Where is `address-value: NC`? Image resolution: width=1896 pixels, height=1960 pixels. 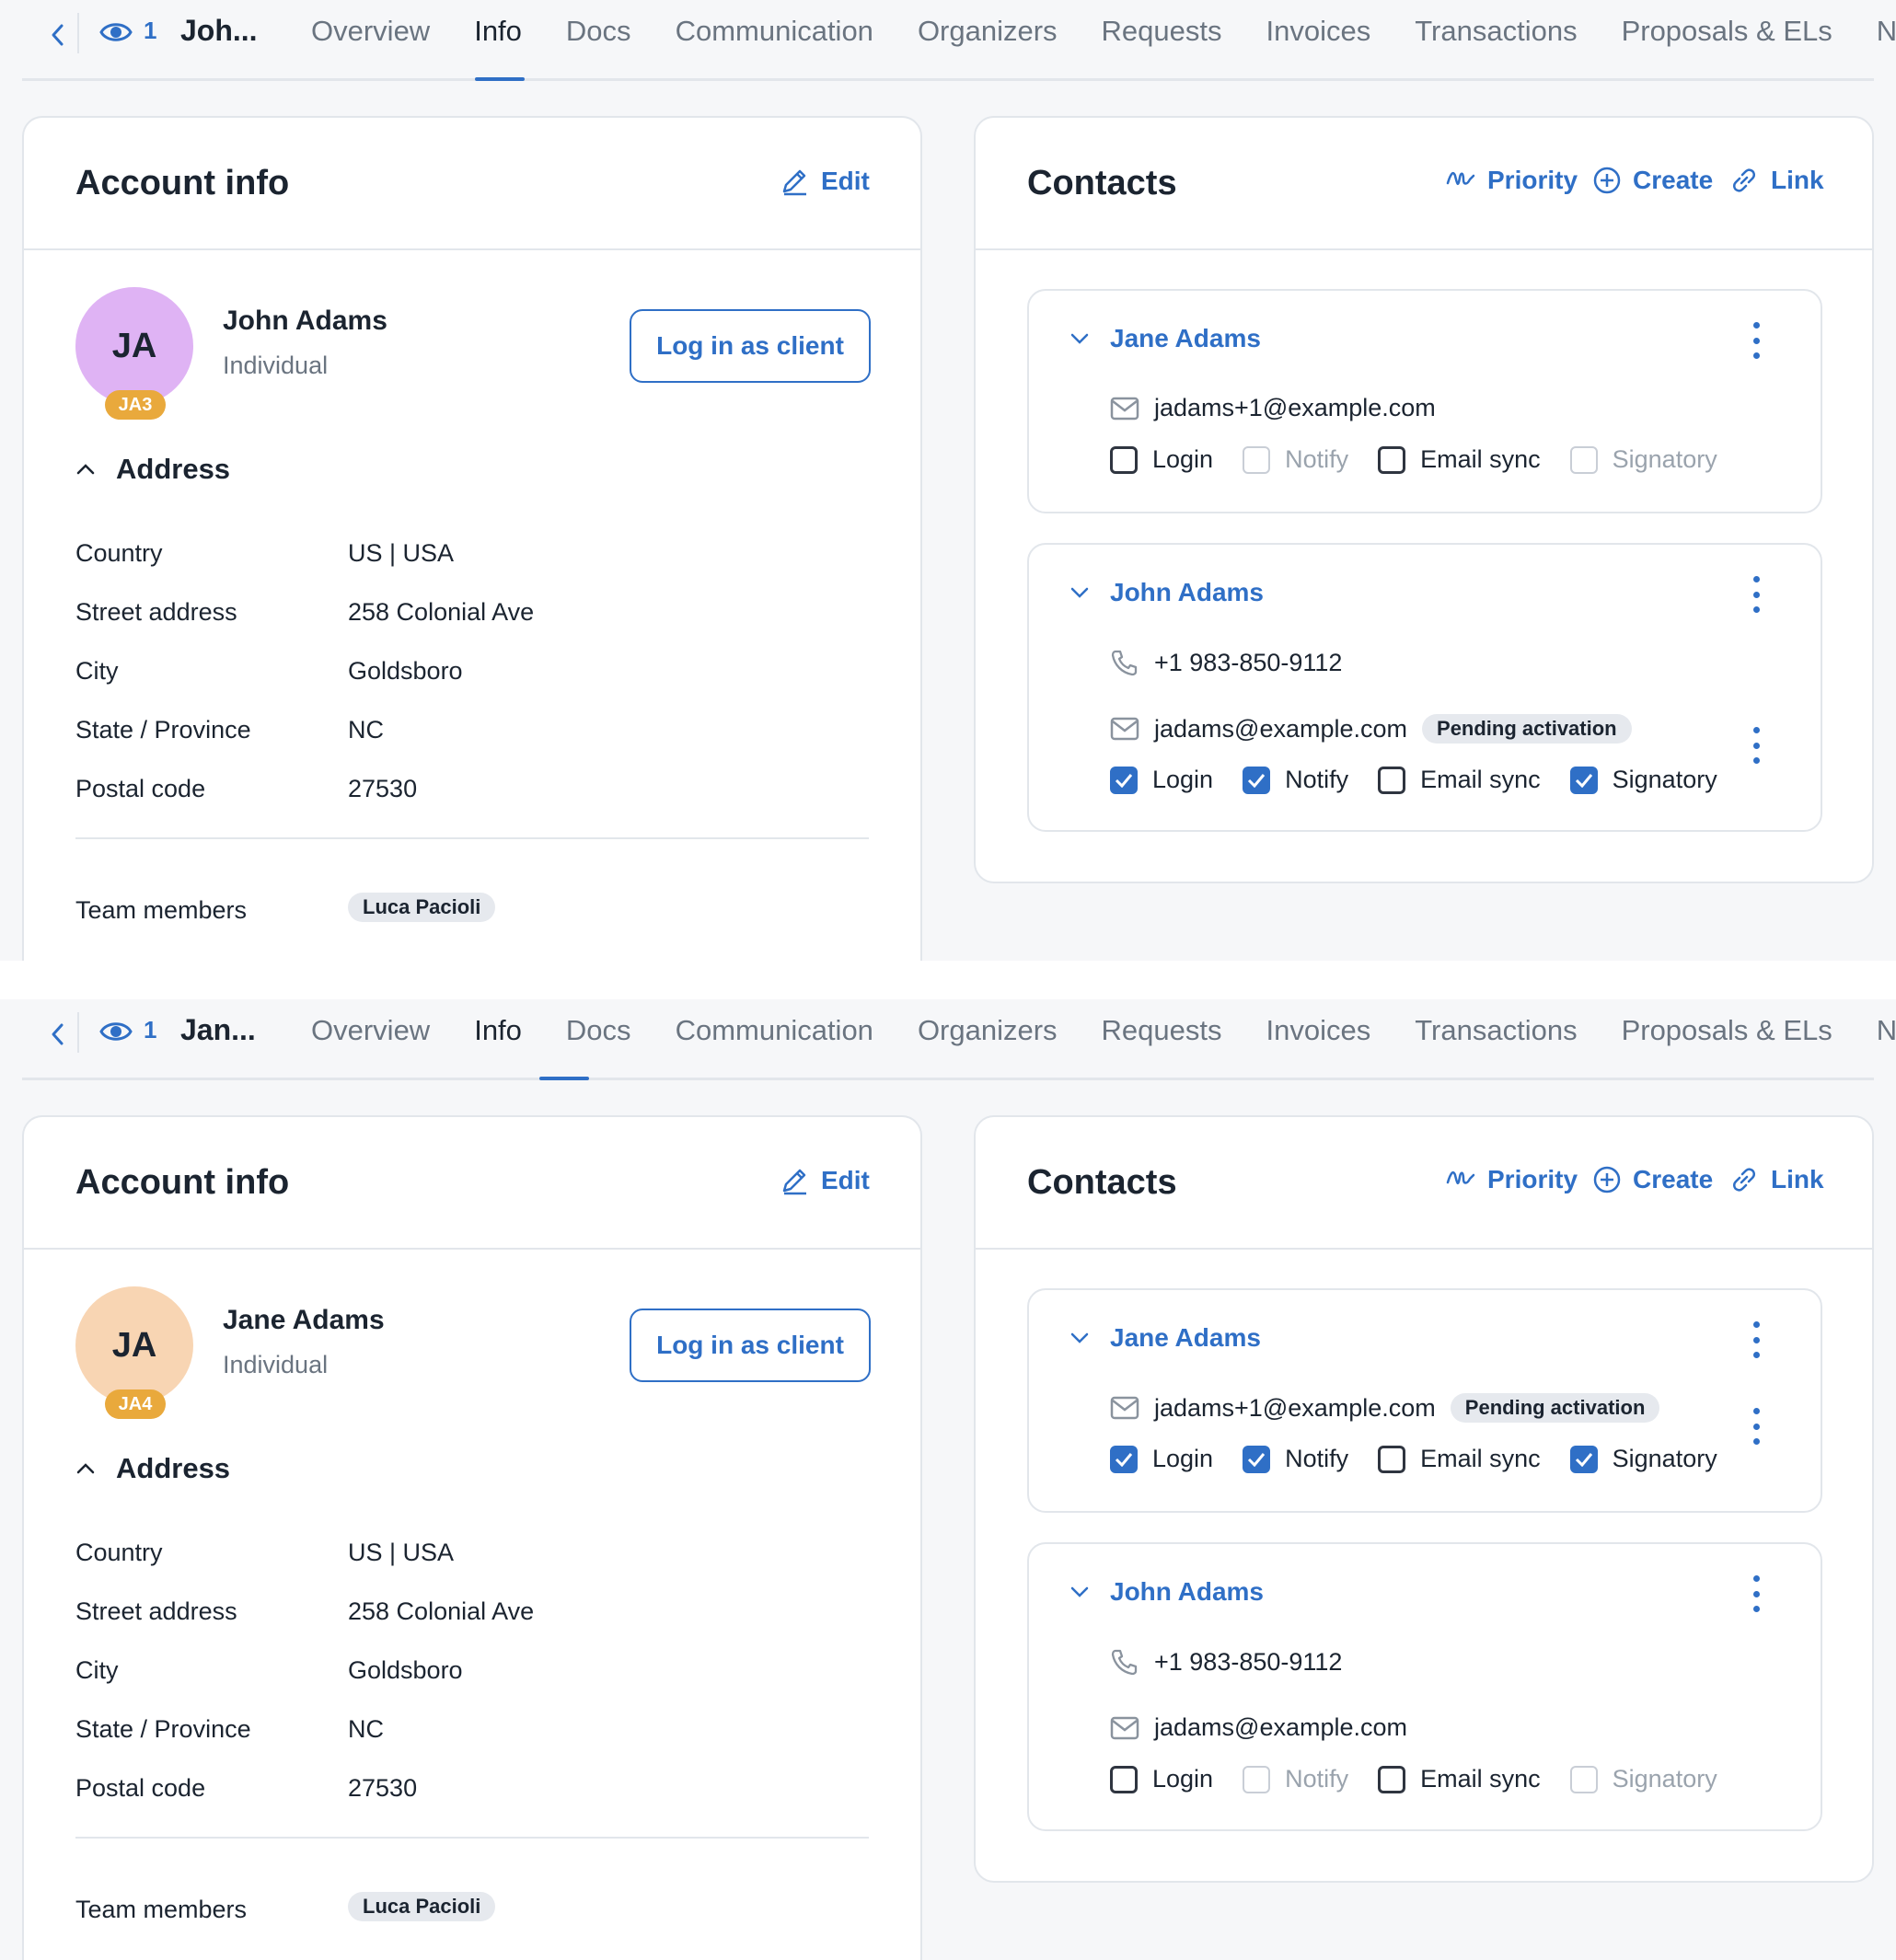 address-value: NC is located at coordinates (366, 1729).